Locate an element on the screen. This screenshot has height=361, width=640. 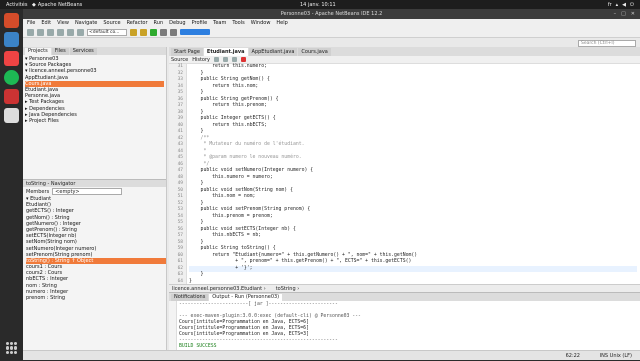
menu-item-debug: Debug is located at coordinates (177, 23).